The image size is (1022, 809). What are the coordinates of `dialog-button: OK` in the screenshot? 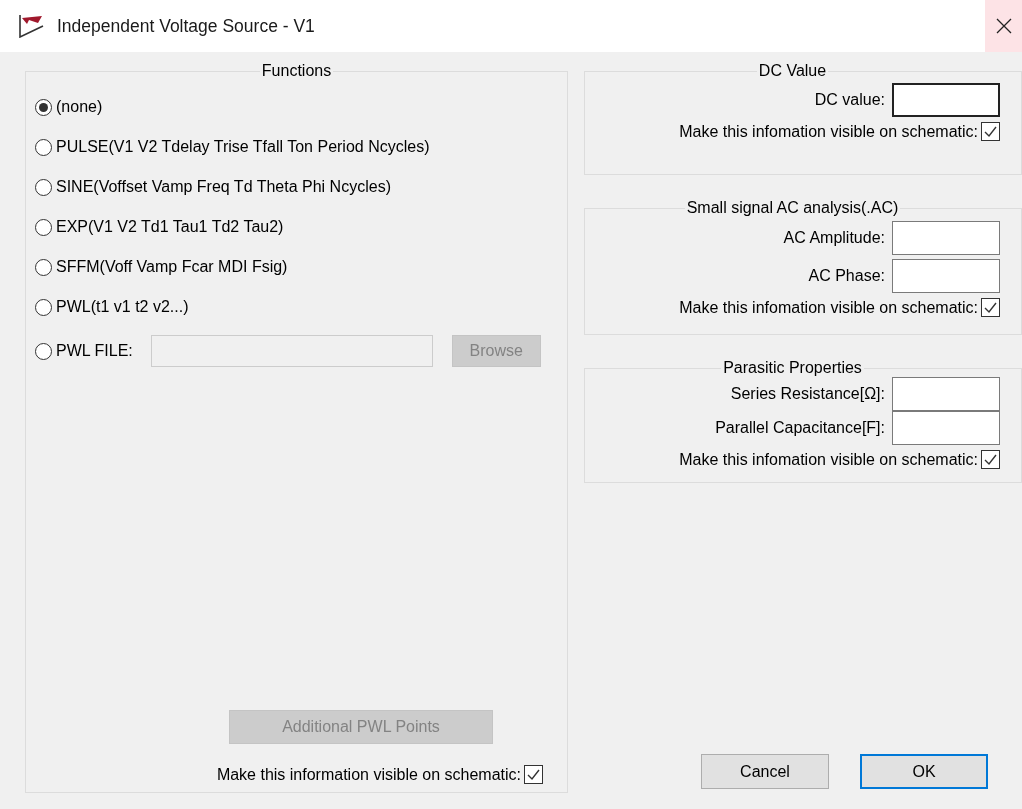 It's located at (924, 771).